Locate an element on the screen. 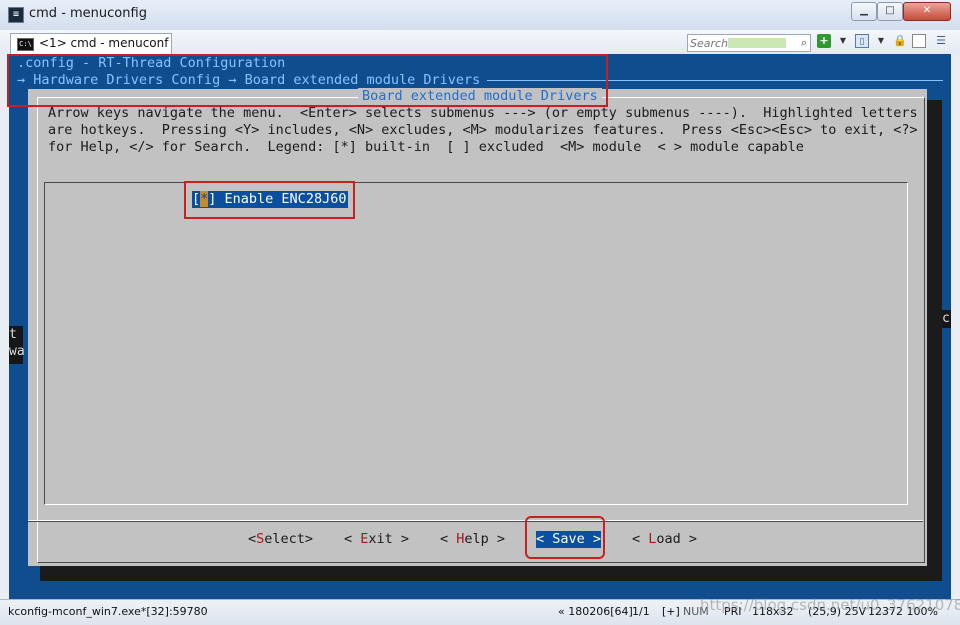 The height and width of the screenshot is (625, 960). right-fragment: c is located at coordinates (946, 318).